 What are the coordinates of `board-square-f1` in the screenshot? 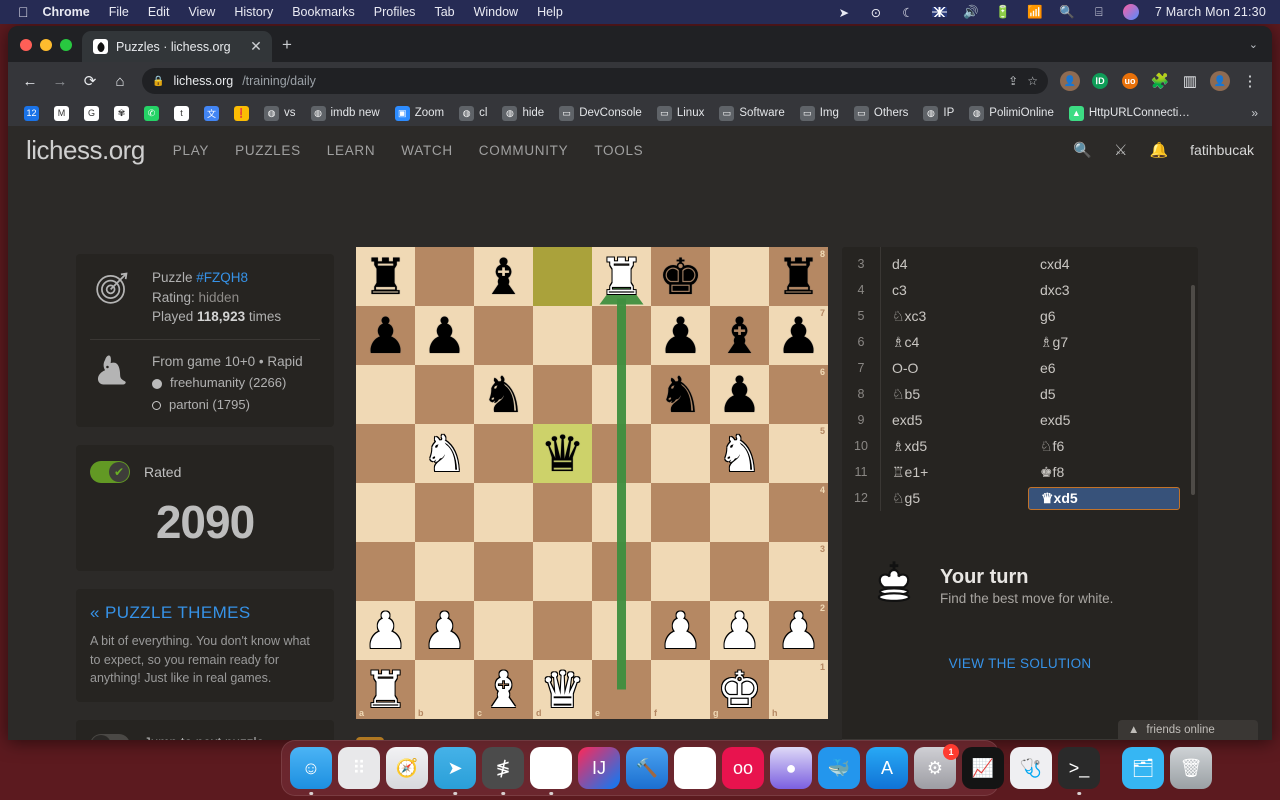 It's located at (680, 689).